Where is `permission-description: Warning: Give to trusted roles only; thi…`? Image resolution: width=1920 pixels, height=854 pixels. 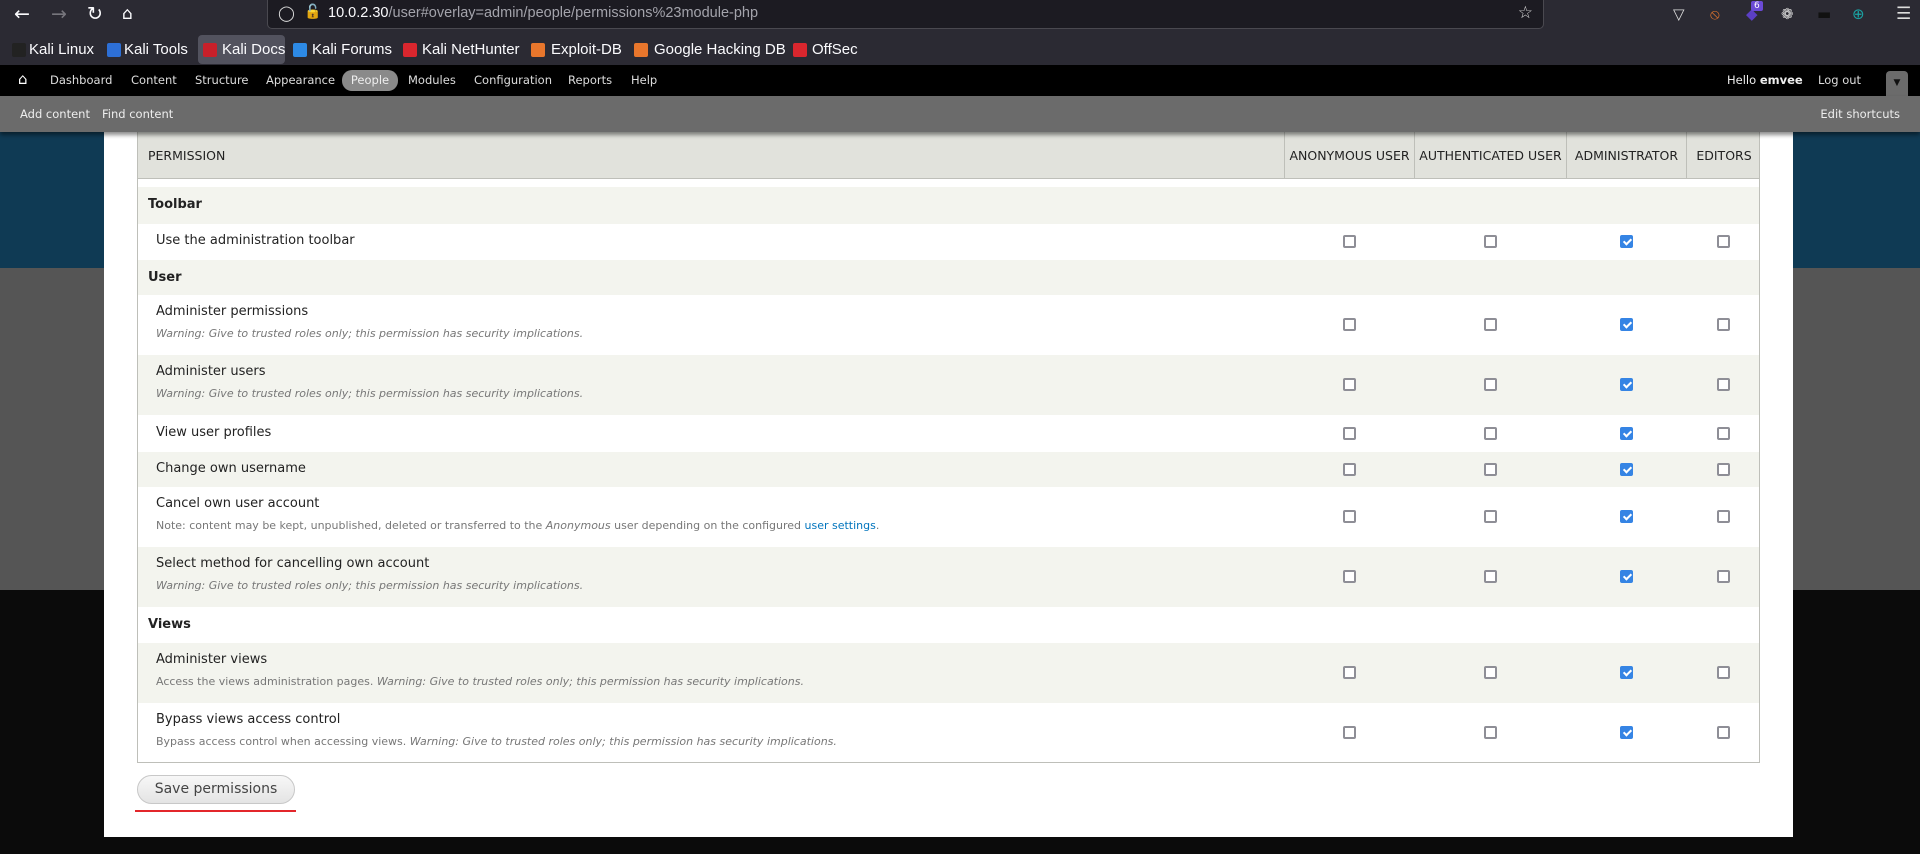 permission-description: Warning: Give to trusted roles only; thi… is located at coordinates (369, 585).